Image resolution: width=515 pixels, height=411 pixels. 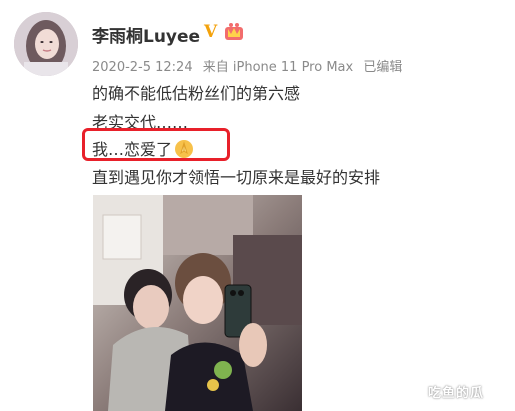 I want to click on post-edited-label: 已编辑, so click(x=382, y=67).